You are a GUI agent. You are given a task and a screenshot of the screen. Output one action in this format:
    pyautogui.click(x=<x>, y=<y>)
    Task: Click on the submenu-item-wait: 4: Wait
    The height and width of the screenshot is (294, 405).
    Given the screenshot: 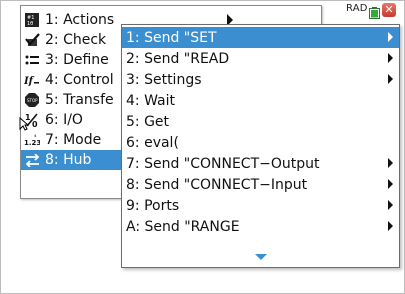 What is the action you would take?
    pyautogui.click(x=260, y=100)
    